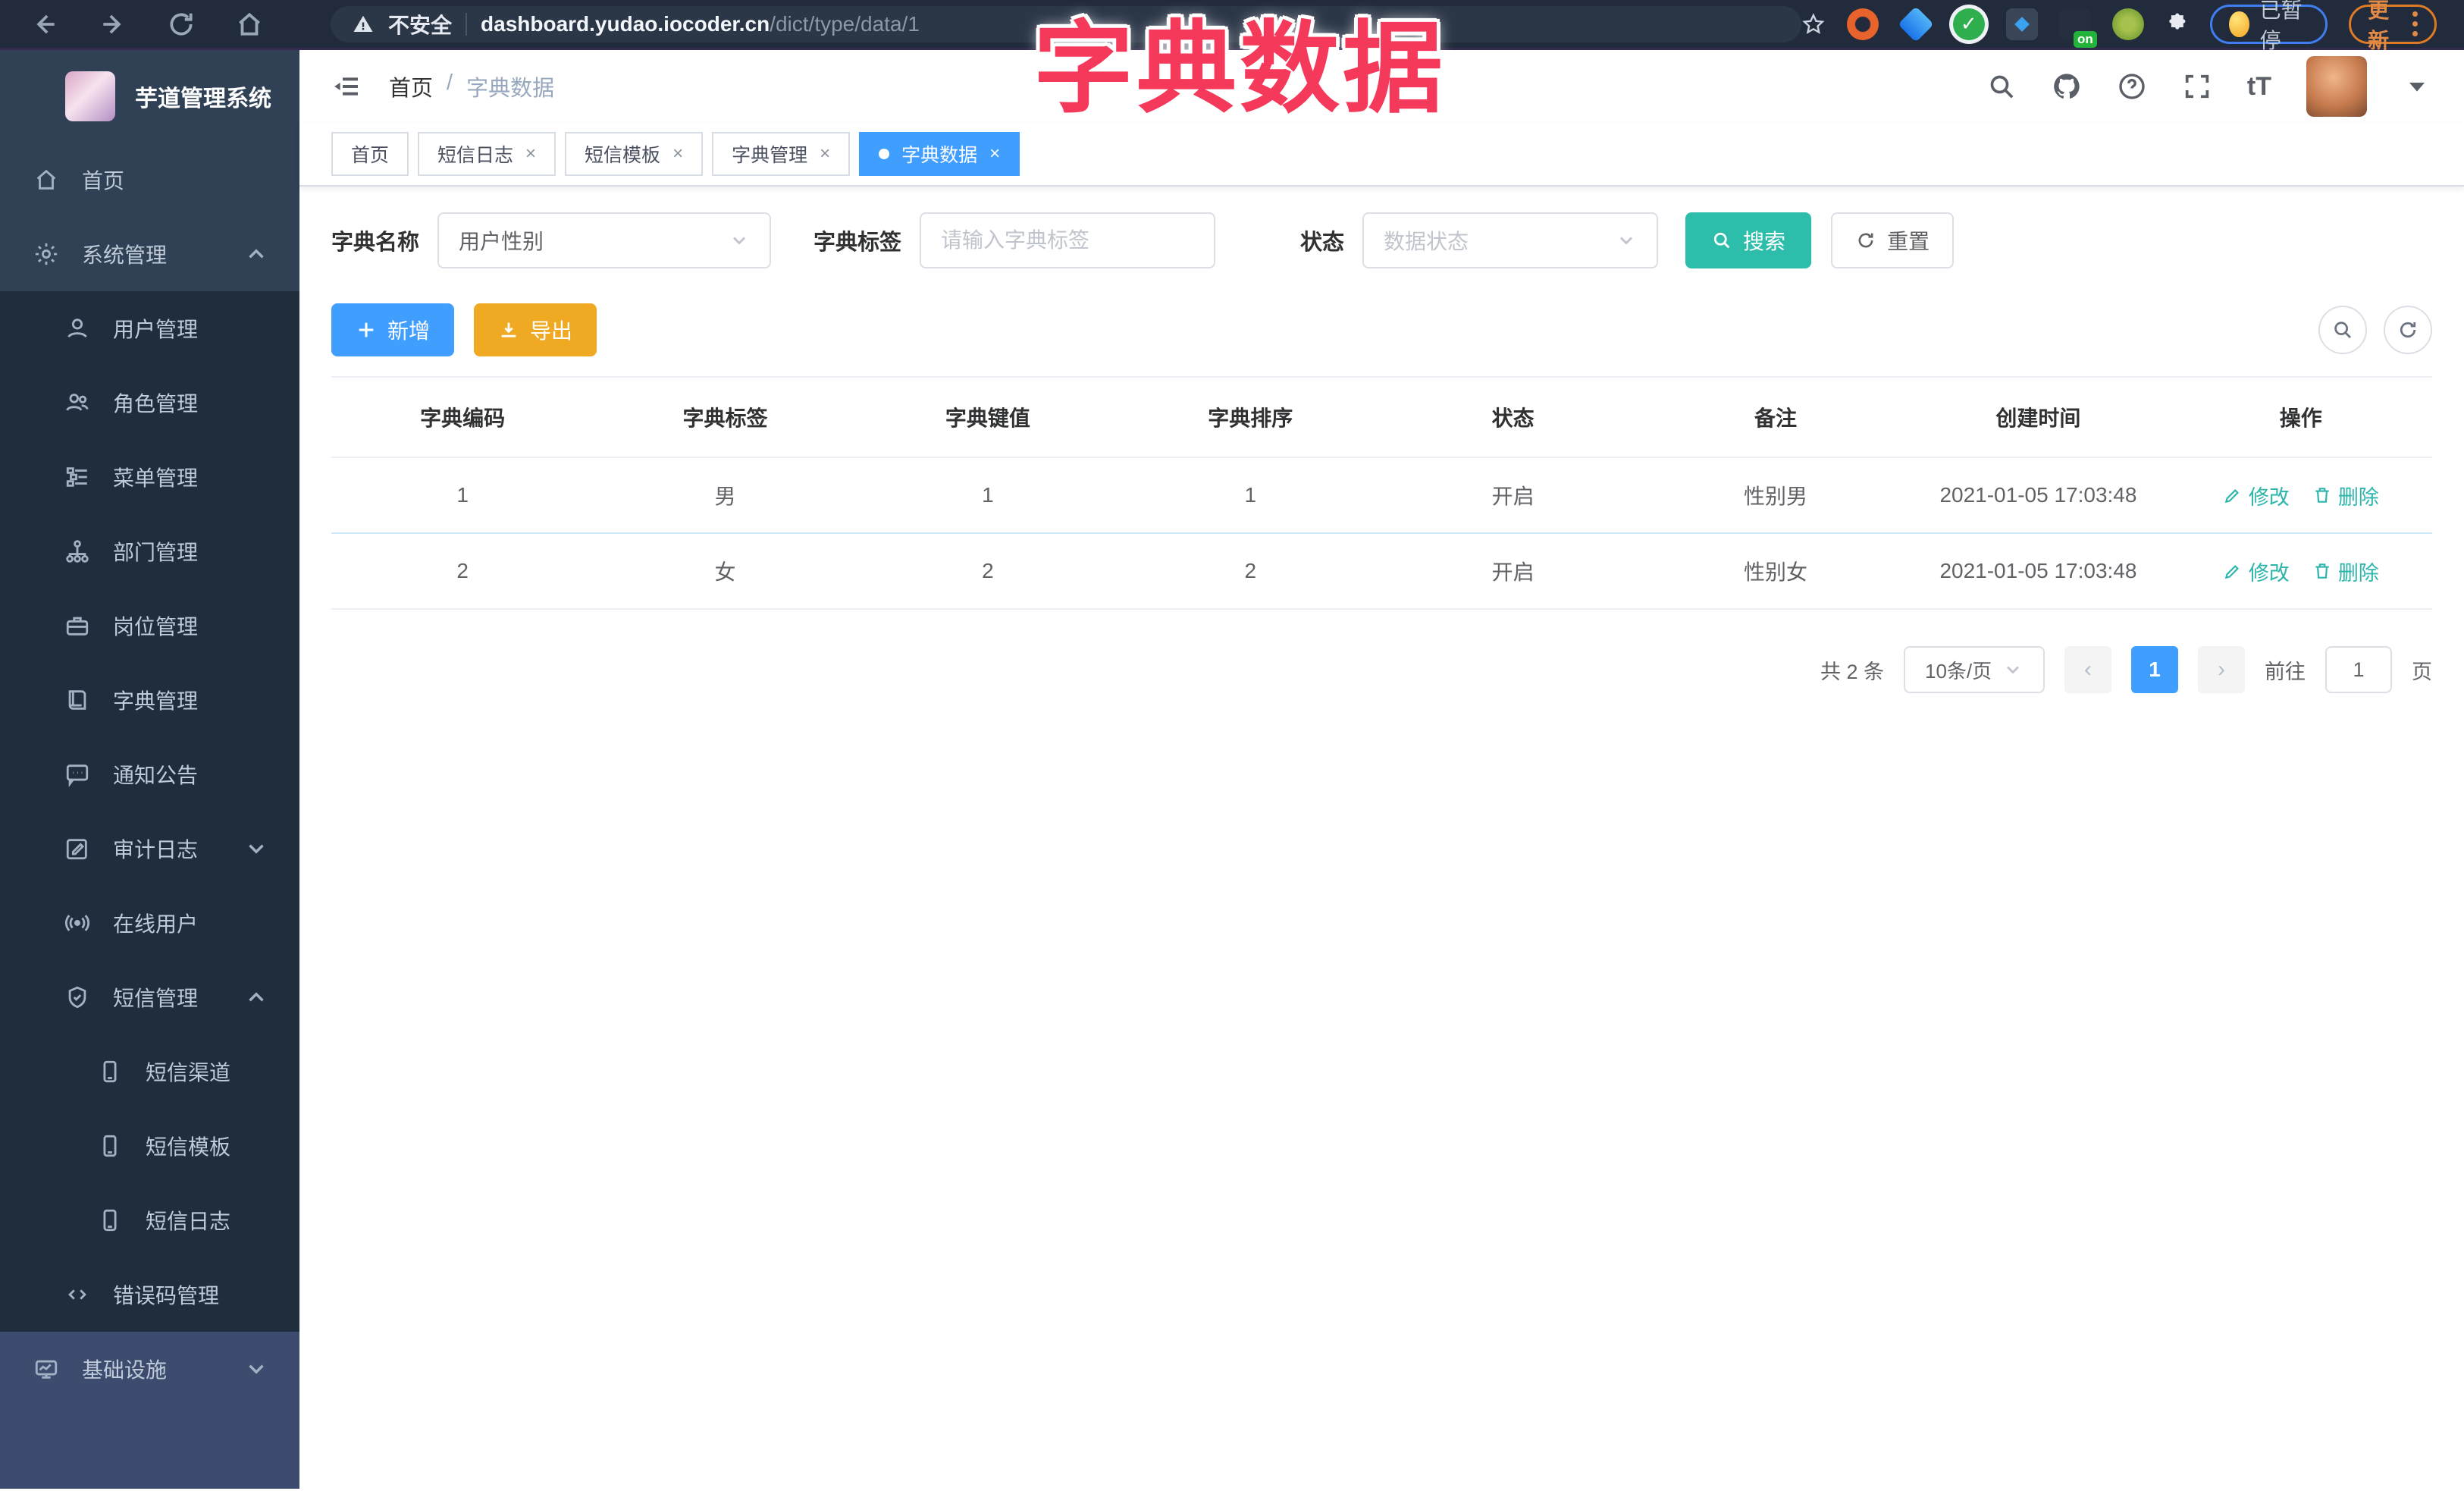 This screenshot has height=1491, width=2464. I want to click on extension-icon-dark: on, so click(2077, 28).